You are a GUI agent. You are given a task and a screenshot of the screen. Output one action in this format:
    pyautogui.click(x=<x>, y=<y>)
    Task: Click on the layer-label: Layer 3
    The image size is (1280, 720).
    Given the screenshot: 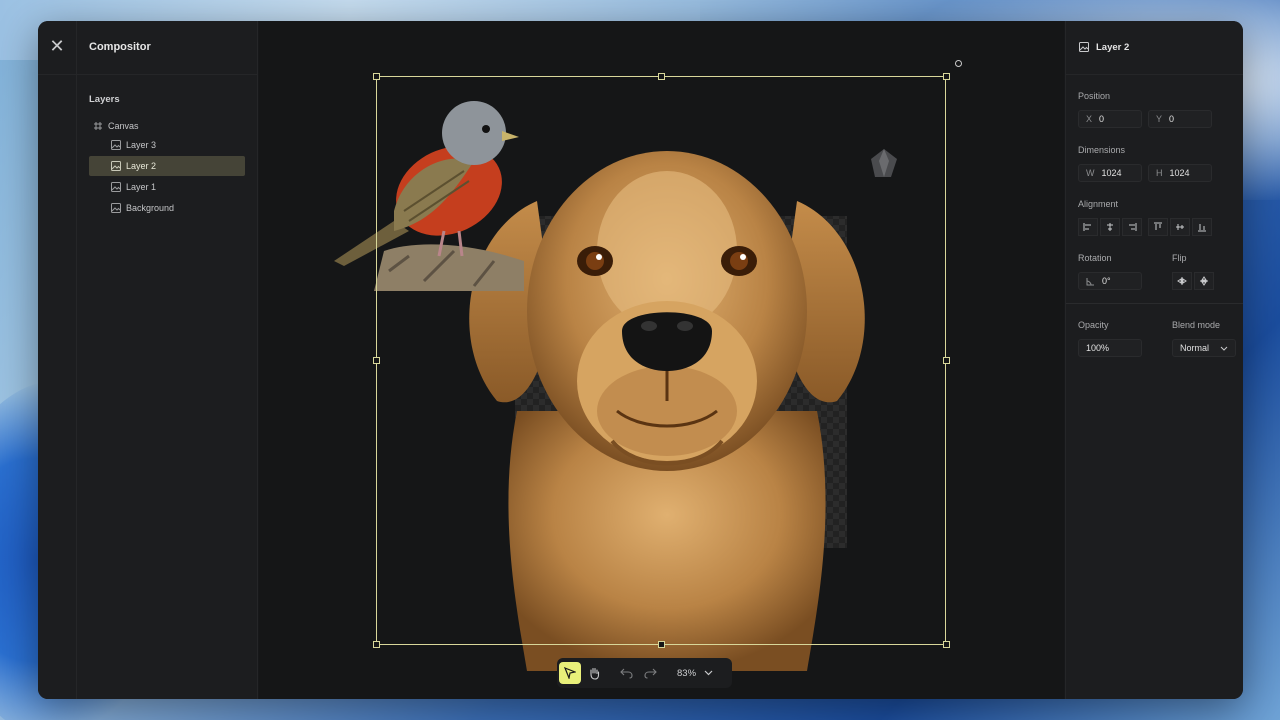 What is the action you would take?
    pyautogui.click(x=141, y=145)
    